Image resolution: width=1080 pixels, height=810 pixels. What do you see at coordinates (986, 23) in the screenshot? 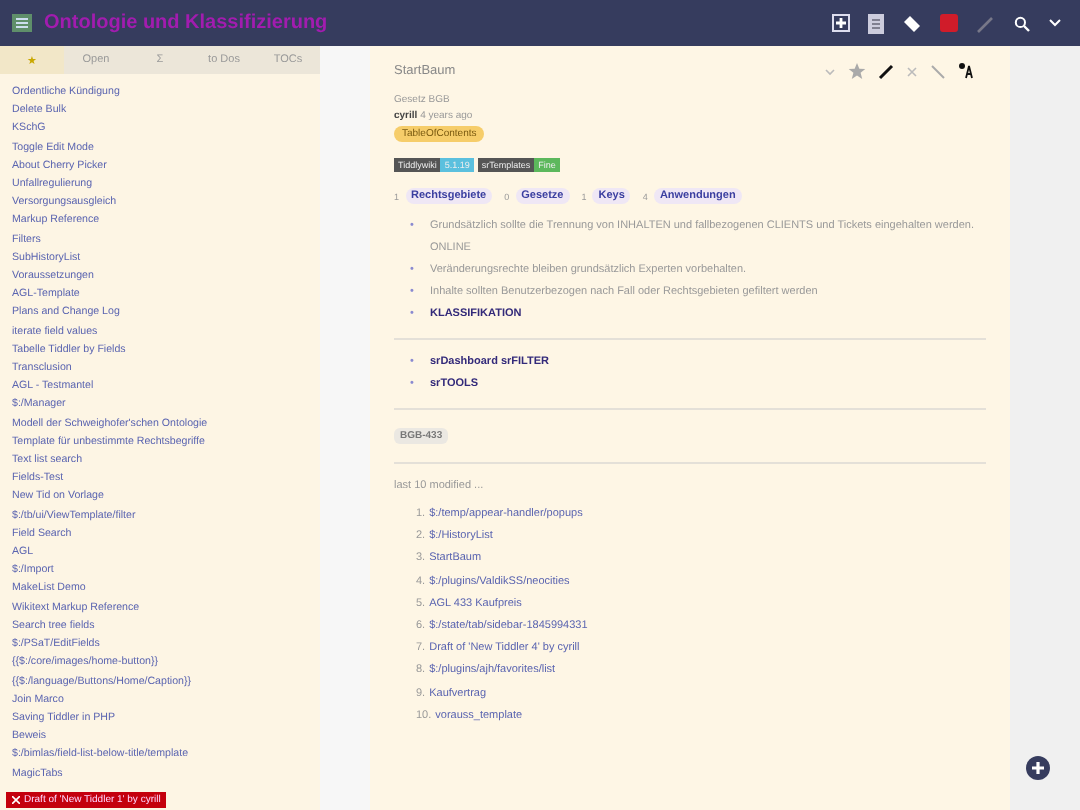
I see `wand-icon` at bounding box center [986, 23].